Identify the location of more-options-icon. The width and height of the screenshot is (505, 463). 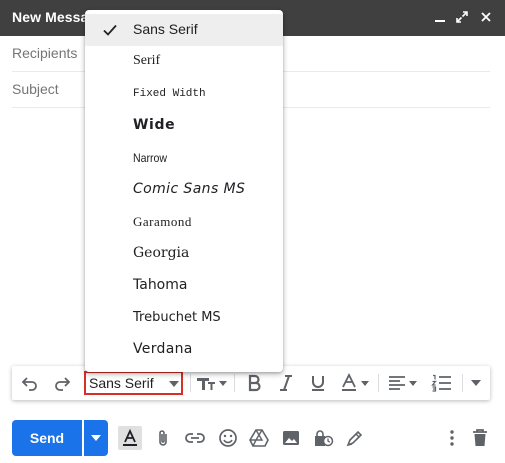
(452, 438).